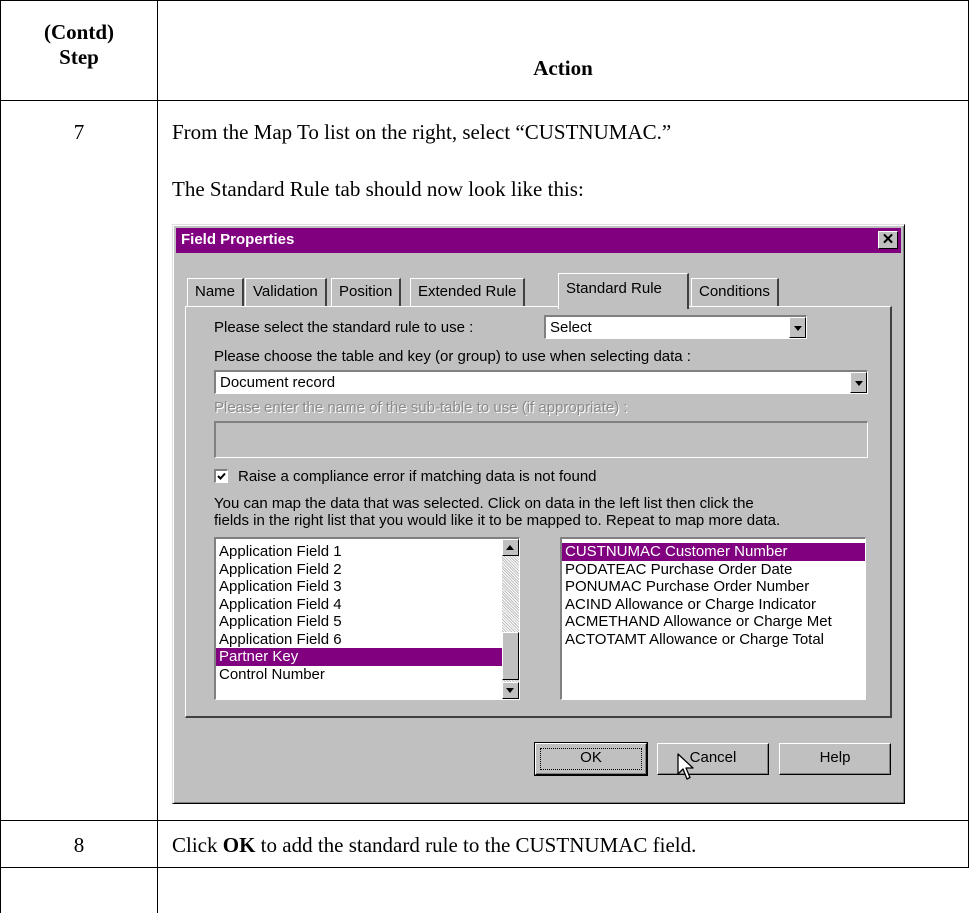  I want to click on table-border-top, so click(484, 0).